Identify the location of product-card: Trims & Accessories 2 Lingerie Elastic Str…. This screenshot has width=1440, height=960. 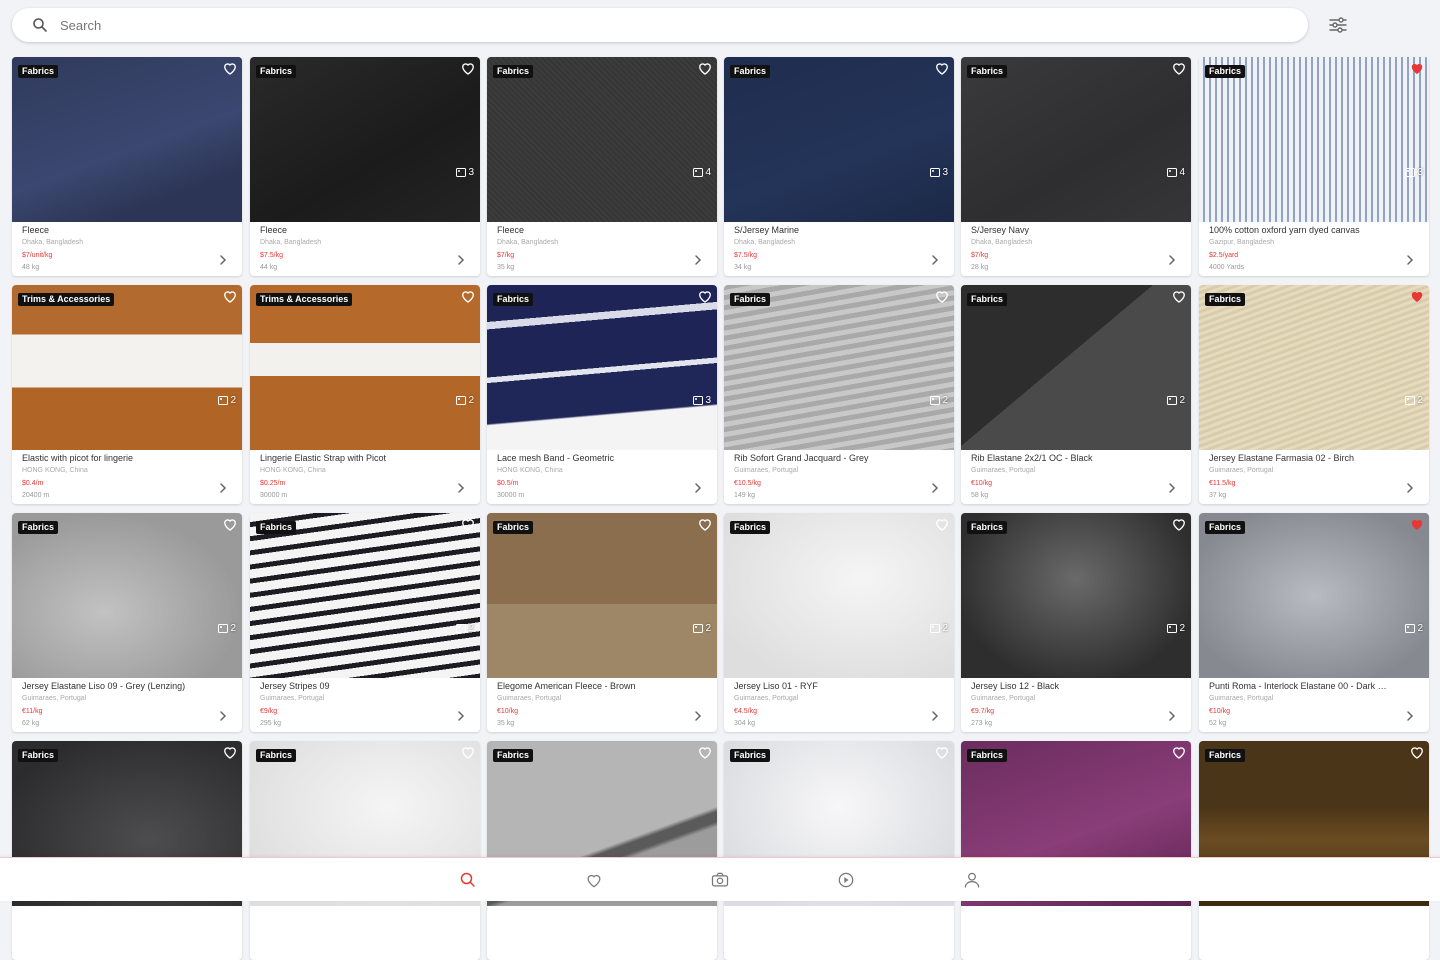
(365, 394).